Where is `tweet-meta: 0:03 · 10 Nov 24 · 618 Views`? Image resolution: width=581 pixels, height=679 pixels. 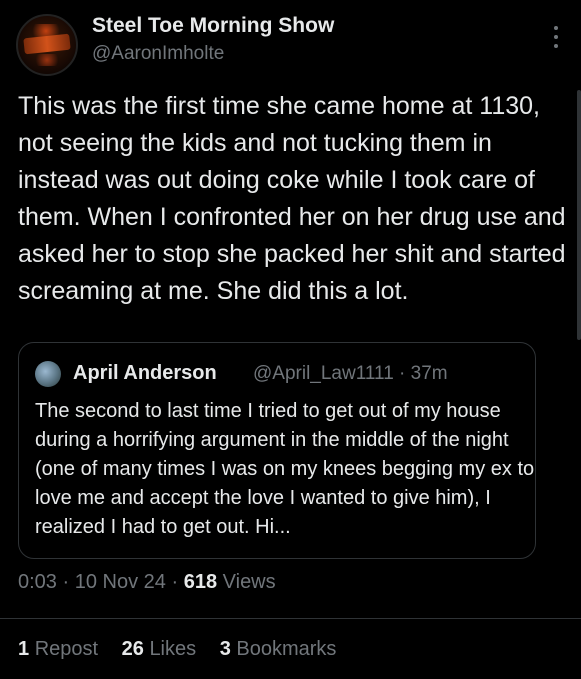 tweet-meta: 0:03 · 10 Nov 24 · 618 Views is located at coordinates (147, 582).